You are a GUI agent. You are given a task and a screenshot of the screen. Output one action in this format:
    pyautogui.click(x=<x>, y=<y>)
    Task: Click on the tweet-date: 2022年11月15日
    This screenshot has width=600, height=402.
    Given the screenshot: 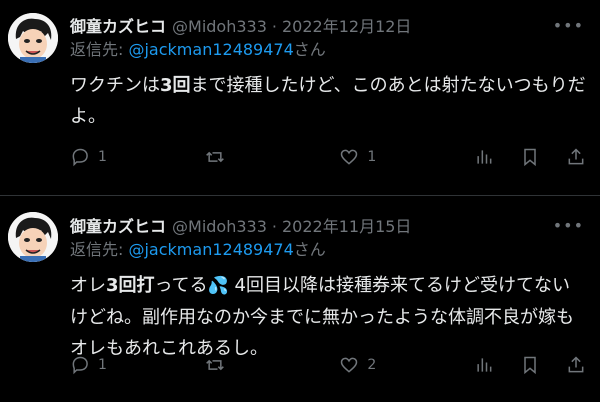 What is the action you would take?
    pyautogui.click(x=346, y=227)
    